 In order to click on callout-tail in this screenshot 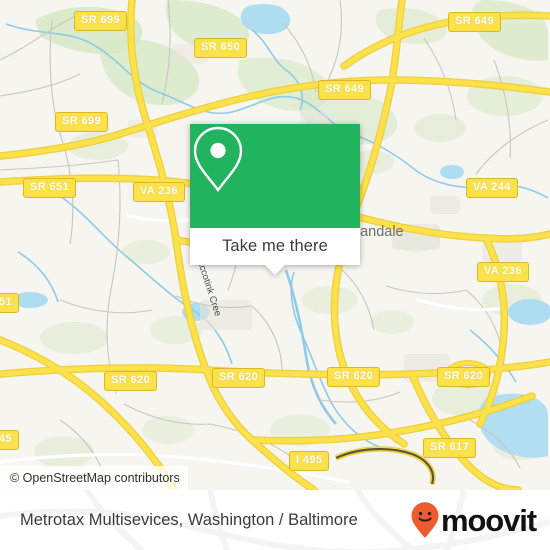, I will do `click(275, 270)`.